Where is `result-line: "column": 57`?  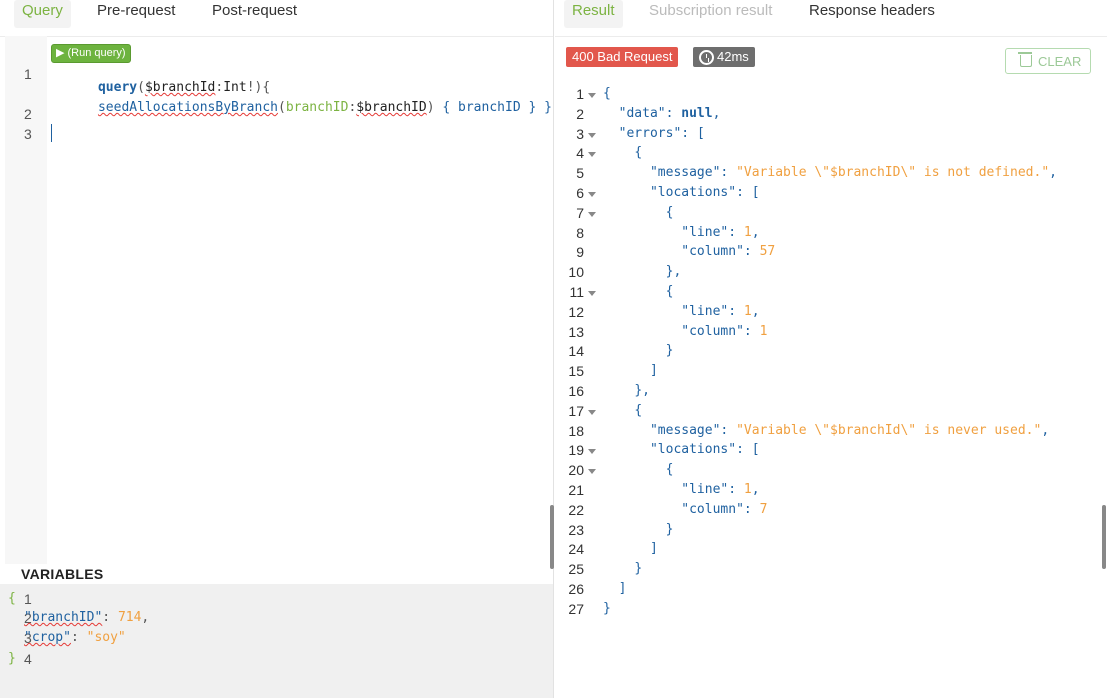
result-line: "column": 57 is located at coordinates (728, 252).